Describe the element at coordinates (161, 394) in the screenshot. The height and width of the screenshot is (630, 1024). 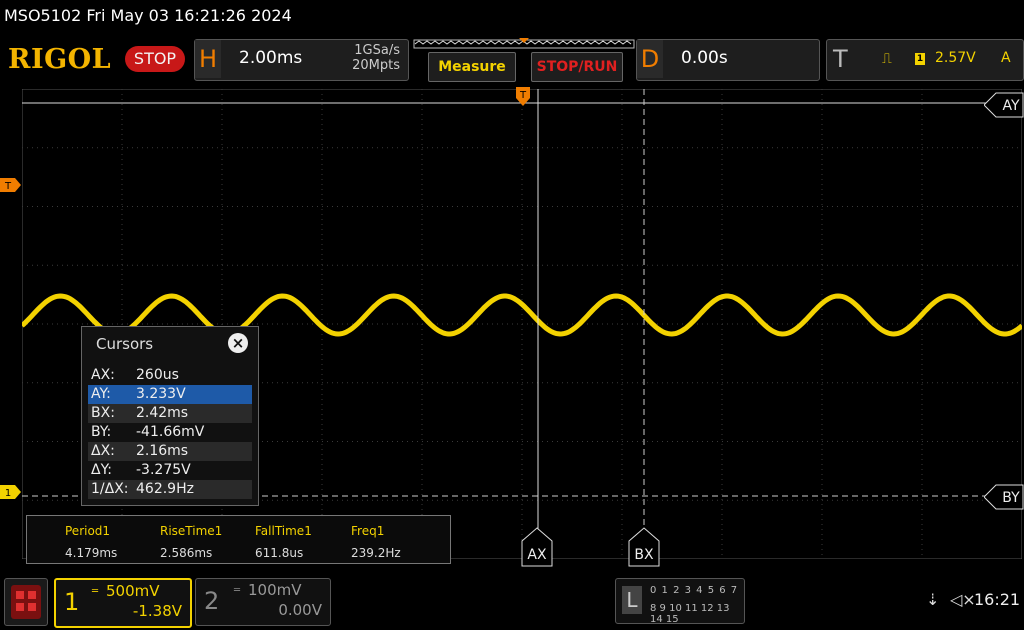
I see `cursor-value: 3.233V` at that location.